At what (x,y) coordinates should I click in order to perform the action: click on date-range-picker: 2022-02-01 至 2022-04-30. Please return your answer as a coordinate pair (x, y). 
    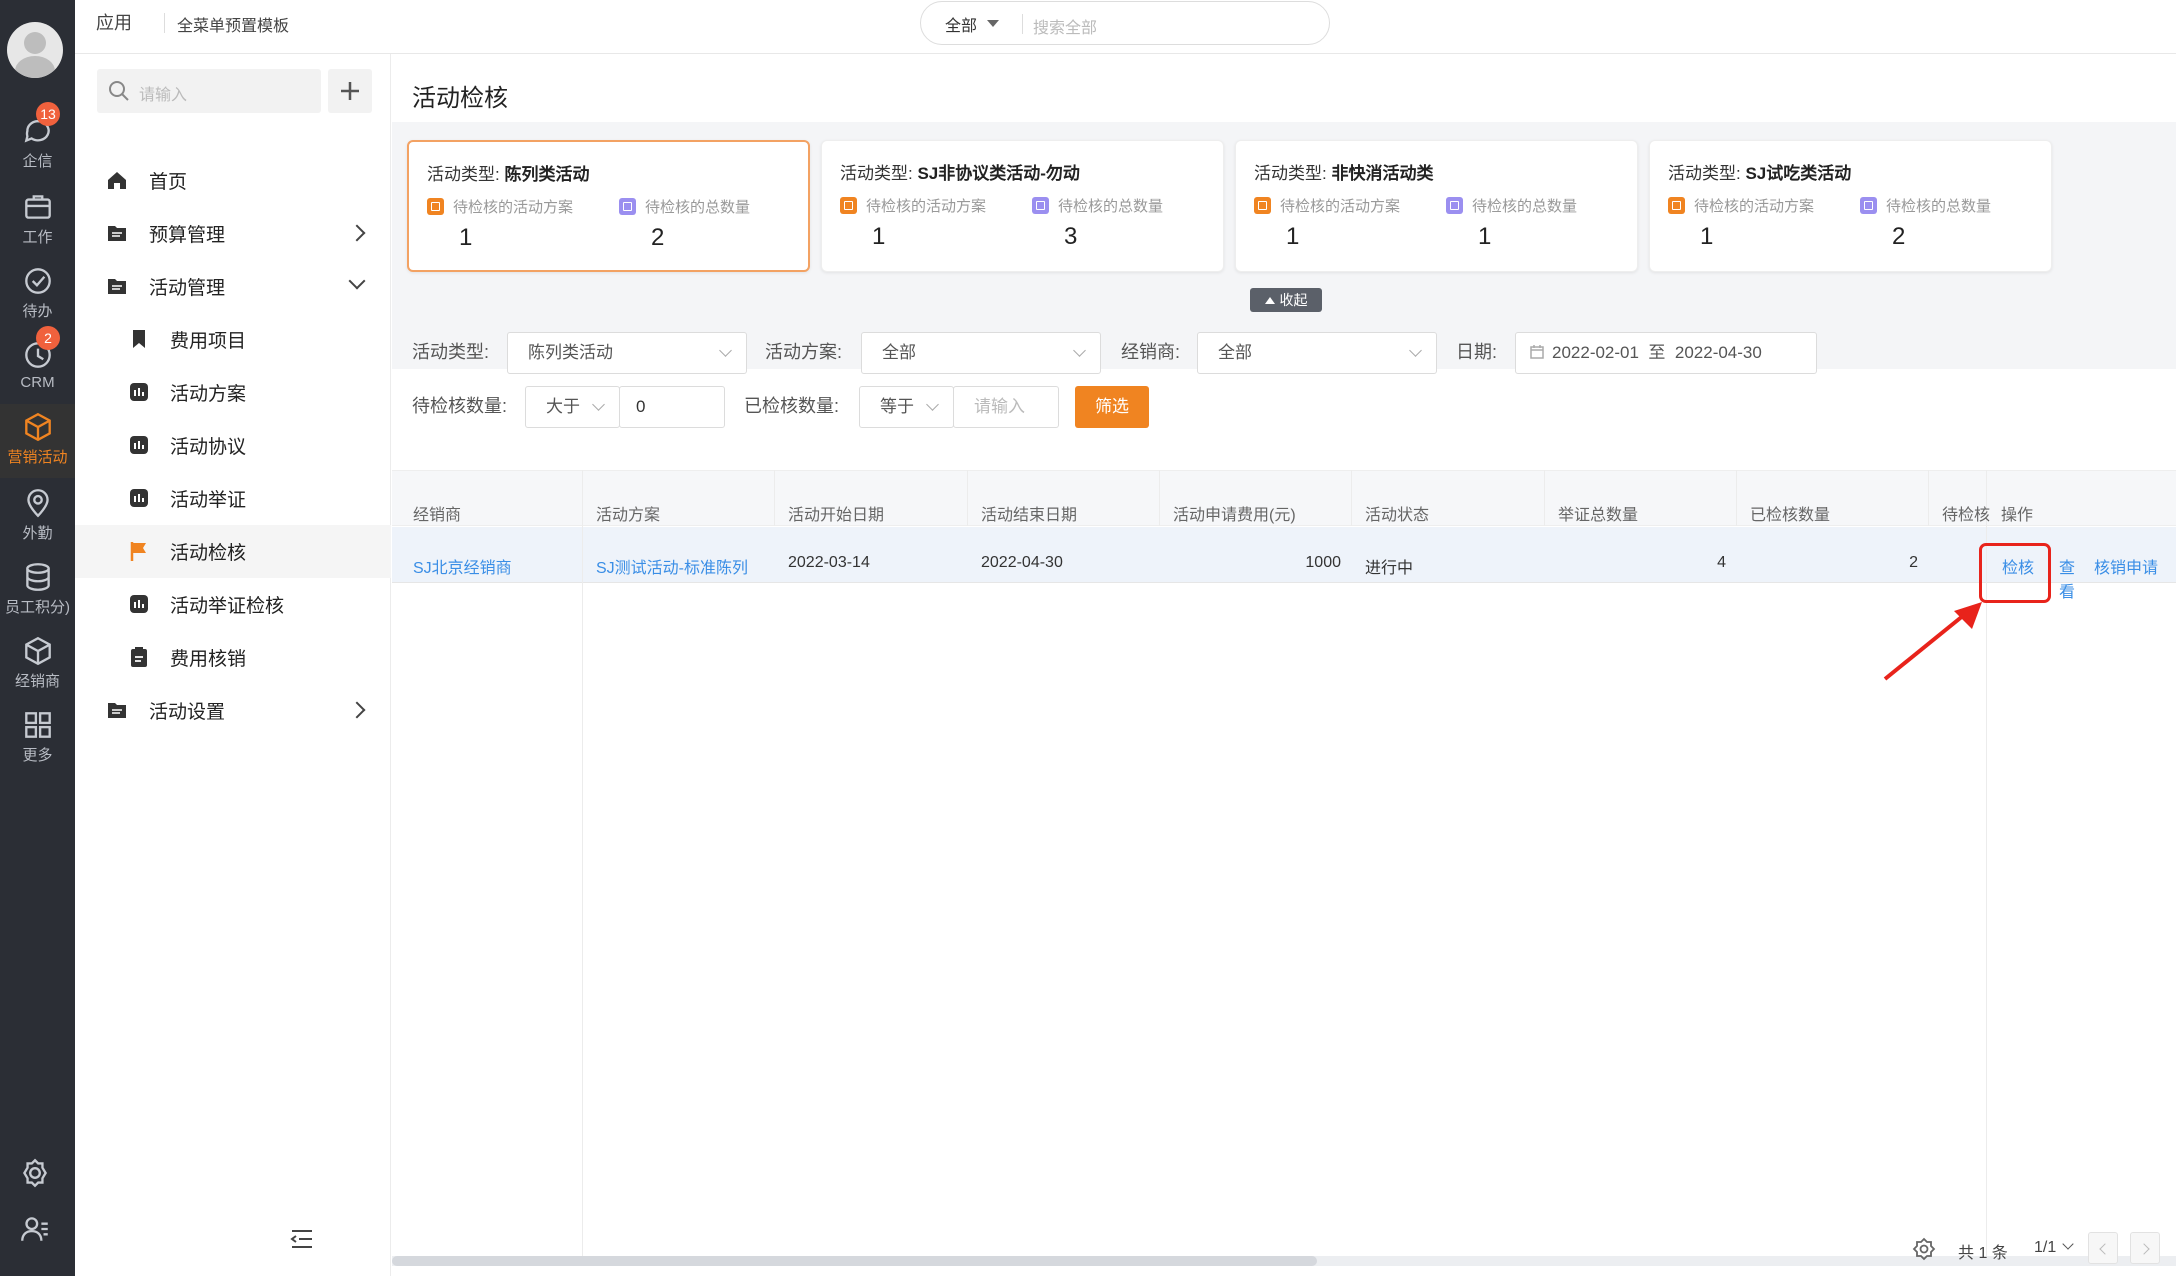
    Looking at the image, I should click on (1666, 353).